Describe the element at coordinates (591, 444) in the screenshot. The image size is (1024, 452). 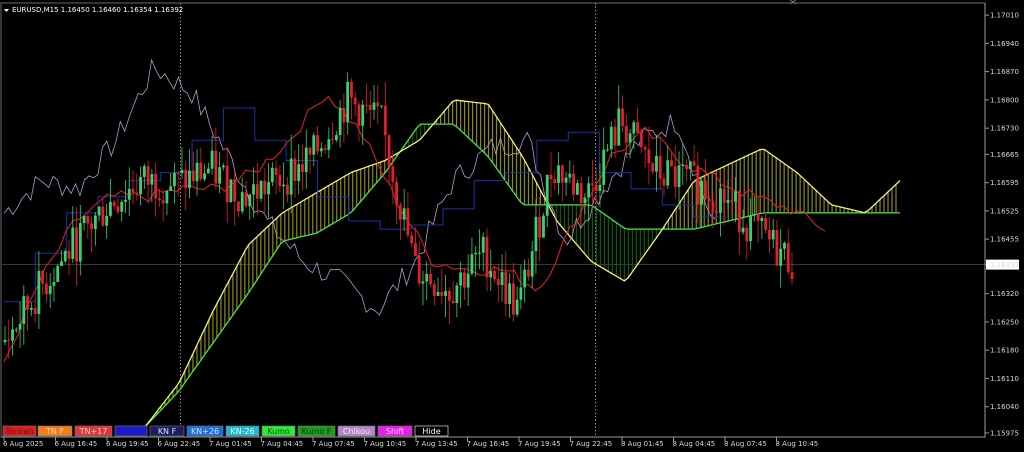
I see `time-tick-label: 7 Aug 22:45` at that location.